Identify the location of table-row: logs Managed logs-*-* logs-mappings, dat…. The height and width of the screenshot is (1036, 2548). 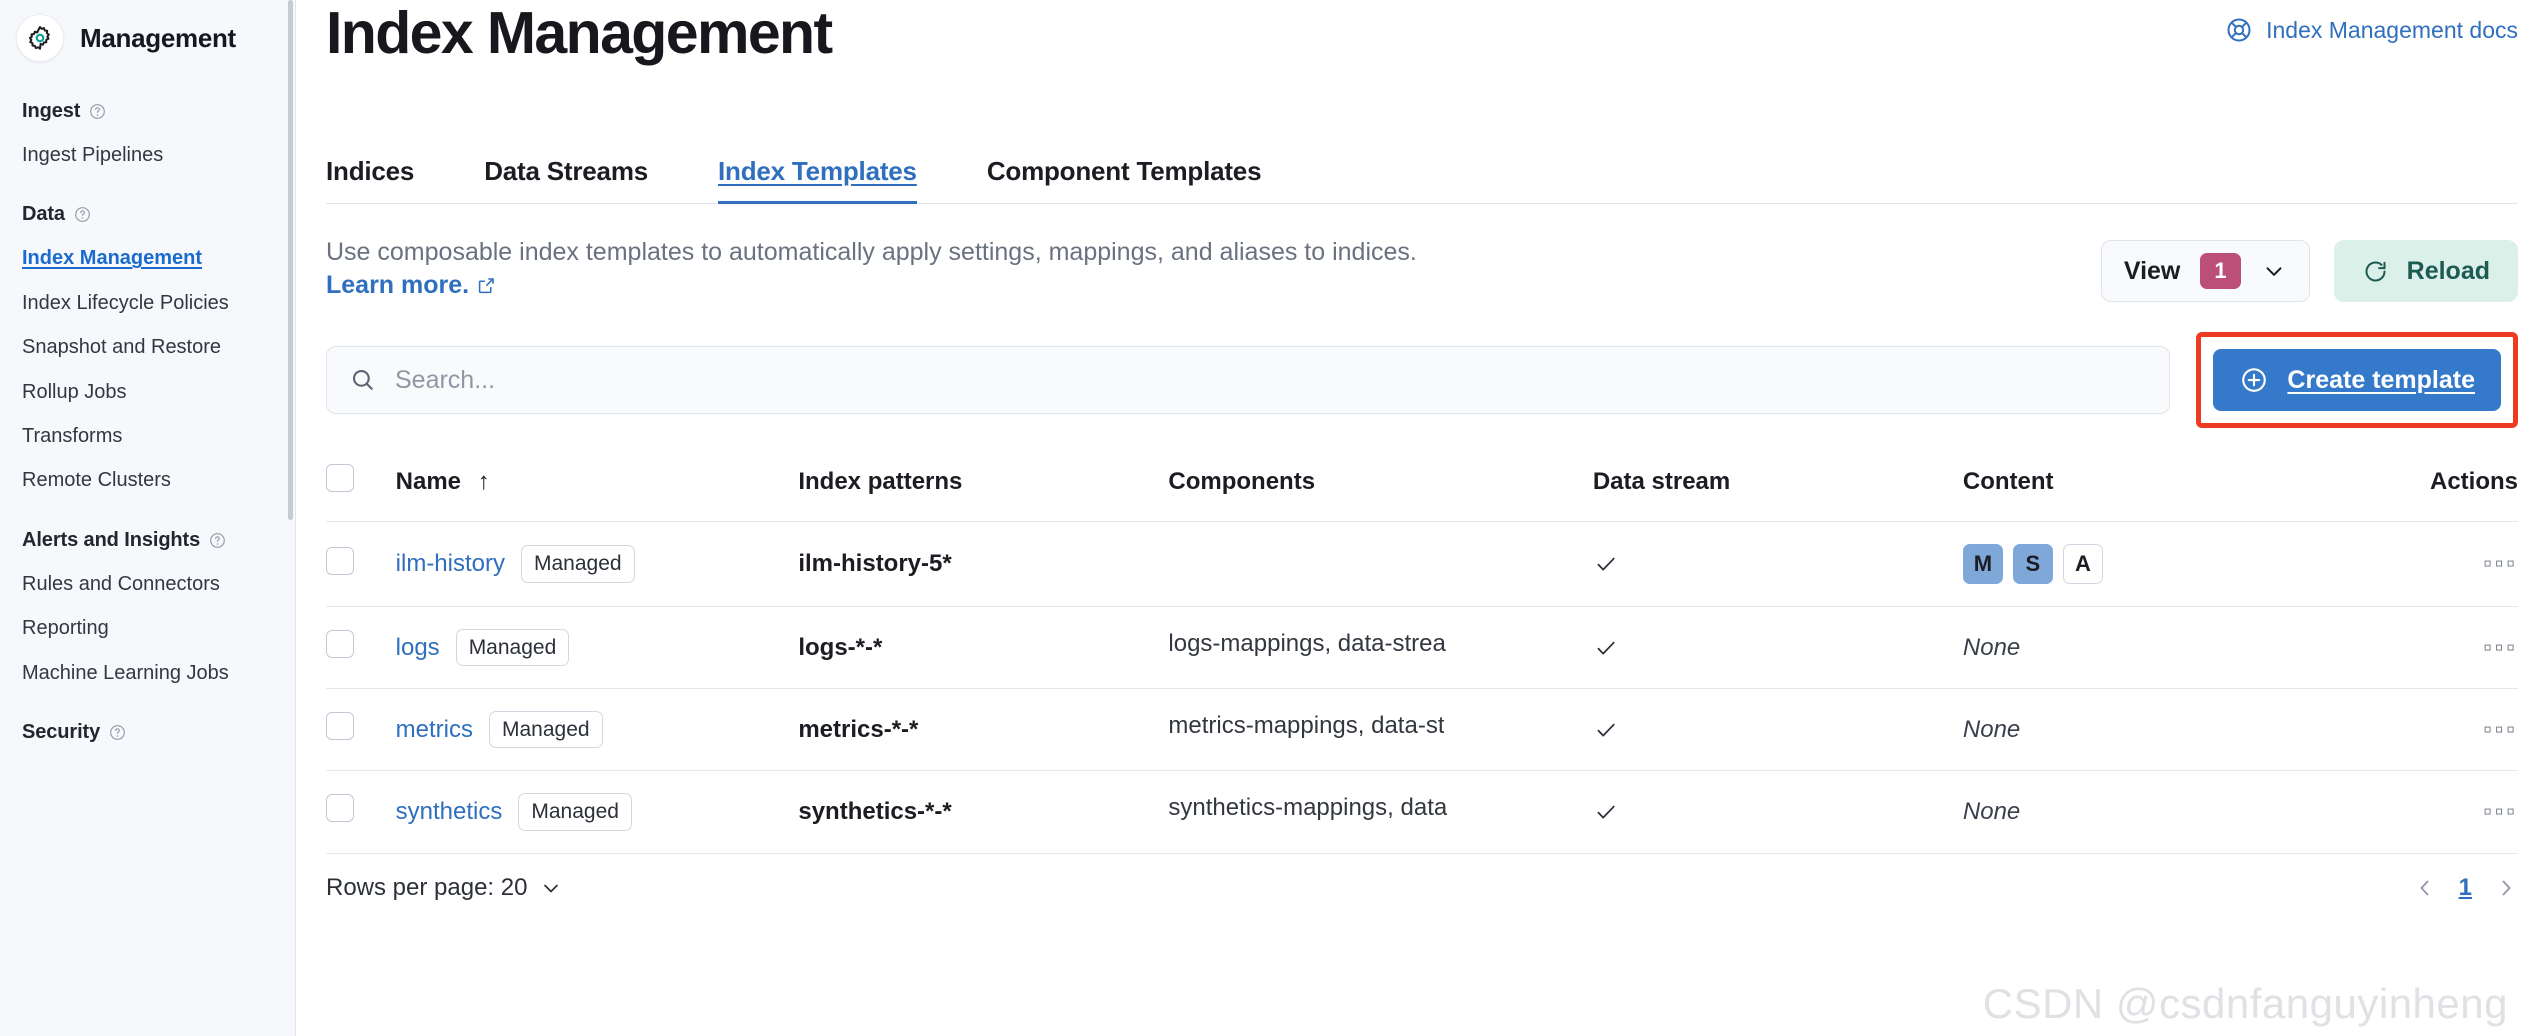
(1422, 648).